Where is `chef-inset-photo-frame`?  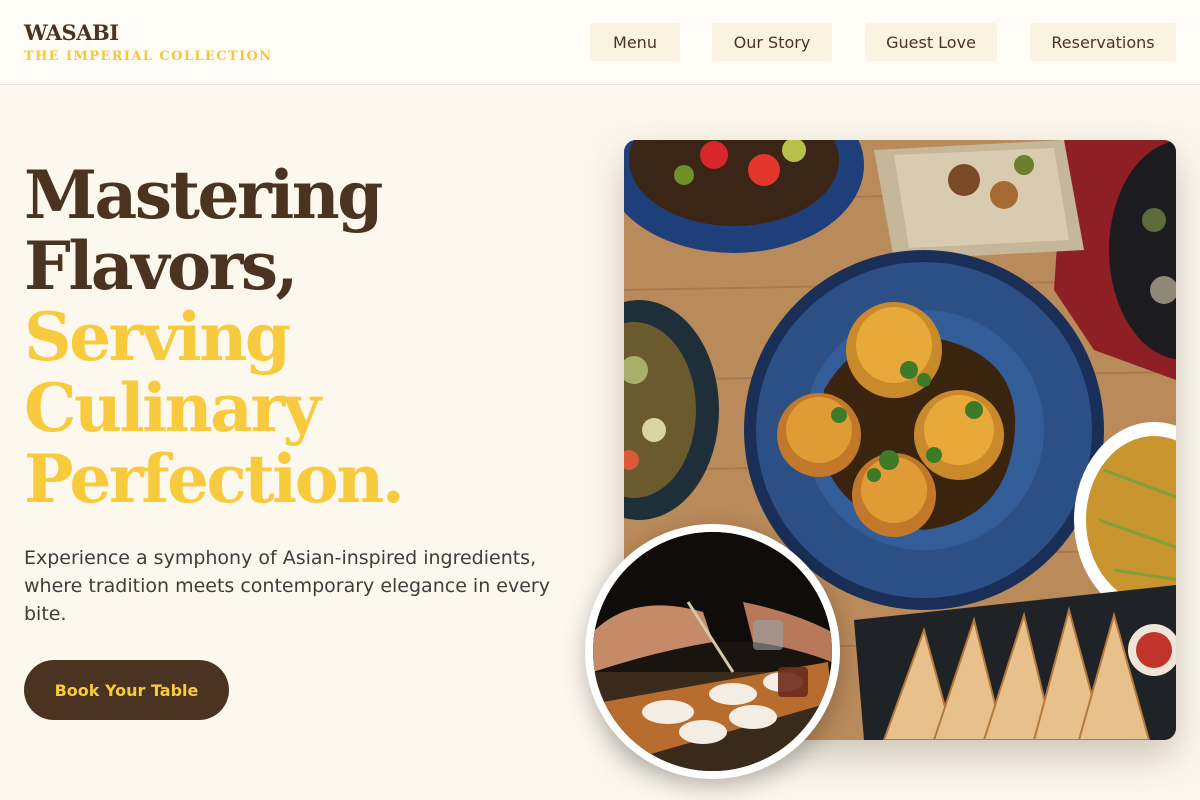
chef-inset-photo-frame is located at coordinates (712, 651).